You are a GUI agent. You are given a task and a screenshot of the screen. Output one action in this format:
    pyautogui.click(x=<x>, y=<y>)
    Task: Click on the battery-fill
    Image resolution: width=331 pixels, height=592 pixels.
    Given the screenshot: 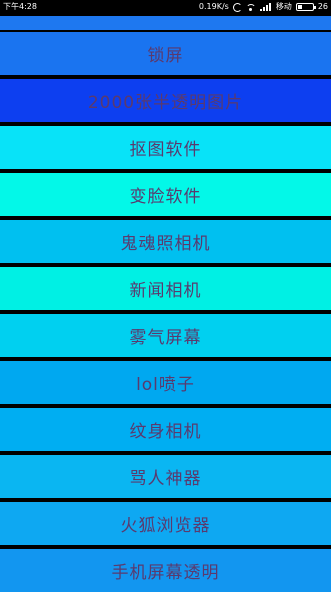 What is the action you would take?
    pyautogui.click(x=299, y=7)
    